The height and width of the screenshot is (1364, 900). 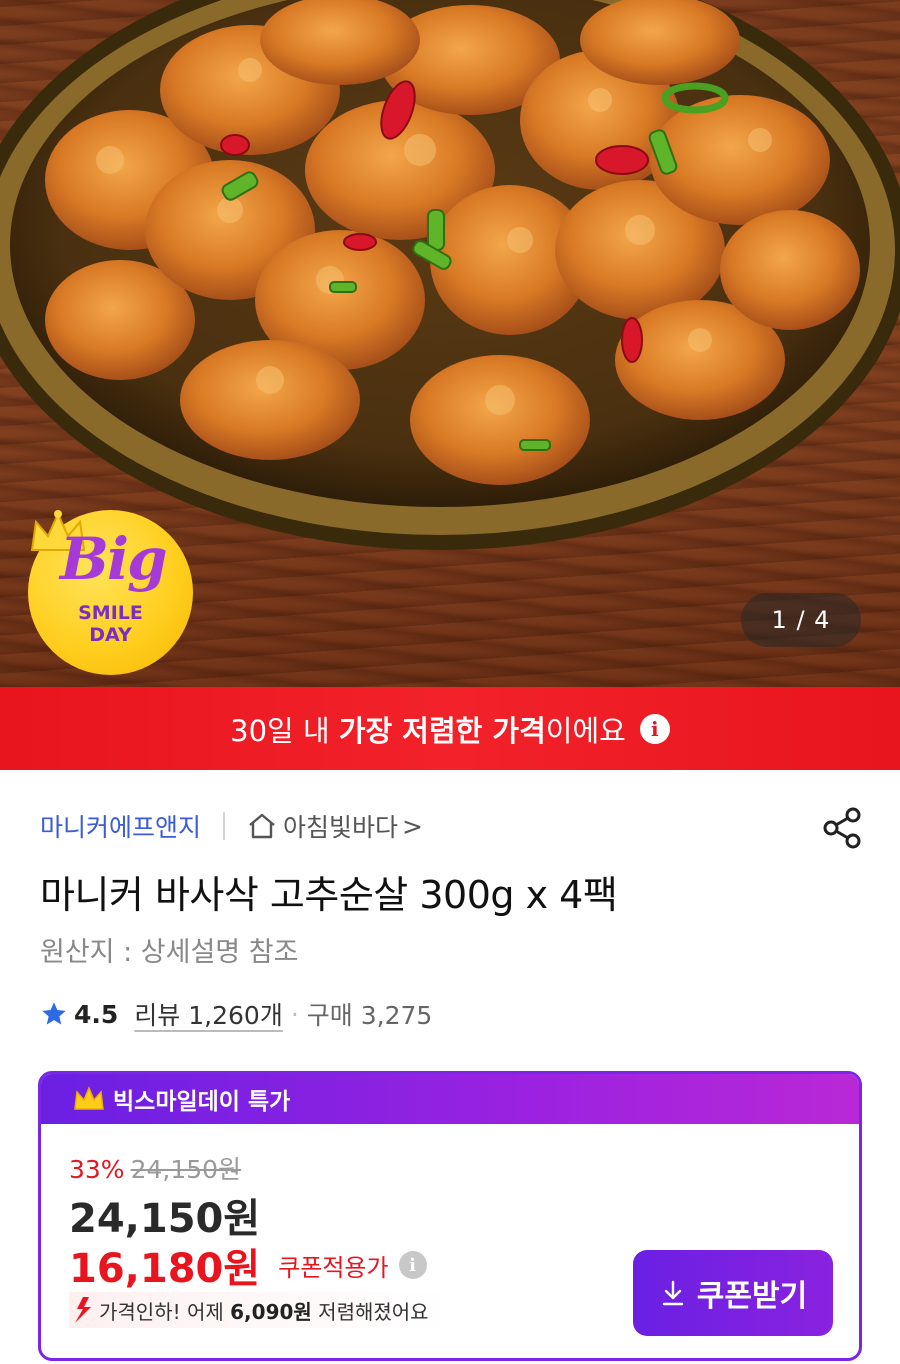 I want to click on discount-line: 33% 24,150원, so click(x=155, y=1168).